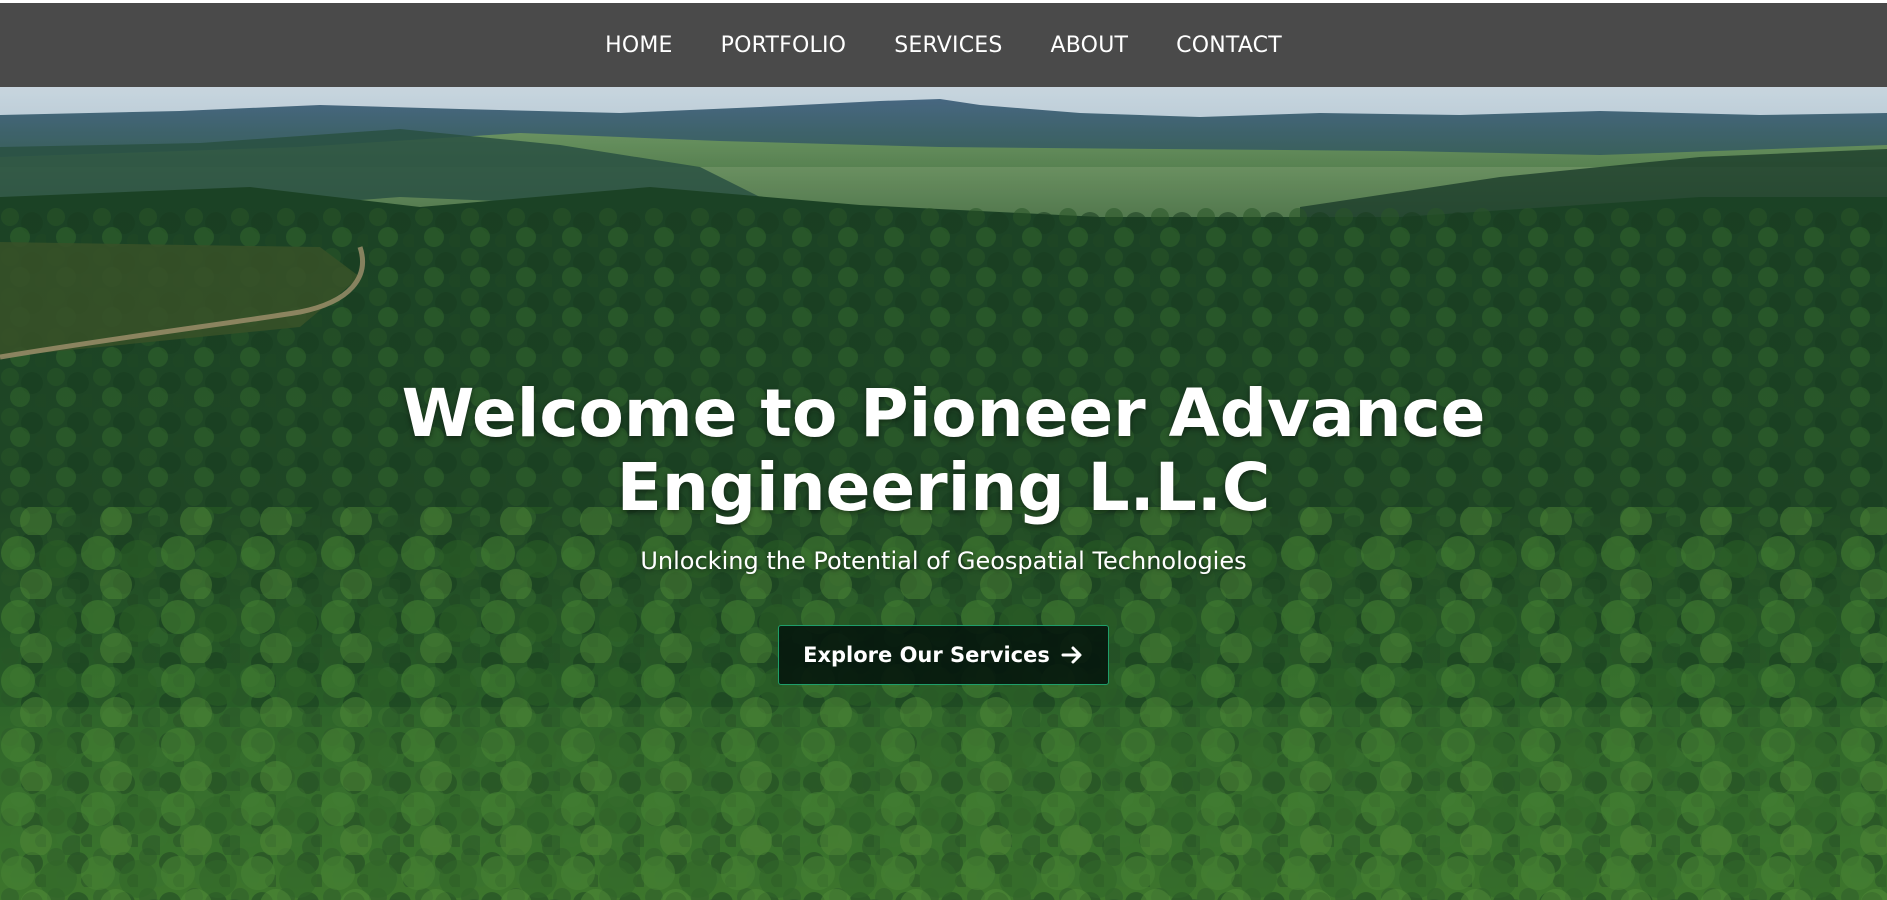 This screenshot has width=1887, height=900. What do you see at coordinates (926, 655) in the screenshot?
I see `explore-services-label: Explore Our Services` at bounding box center [926, 655].